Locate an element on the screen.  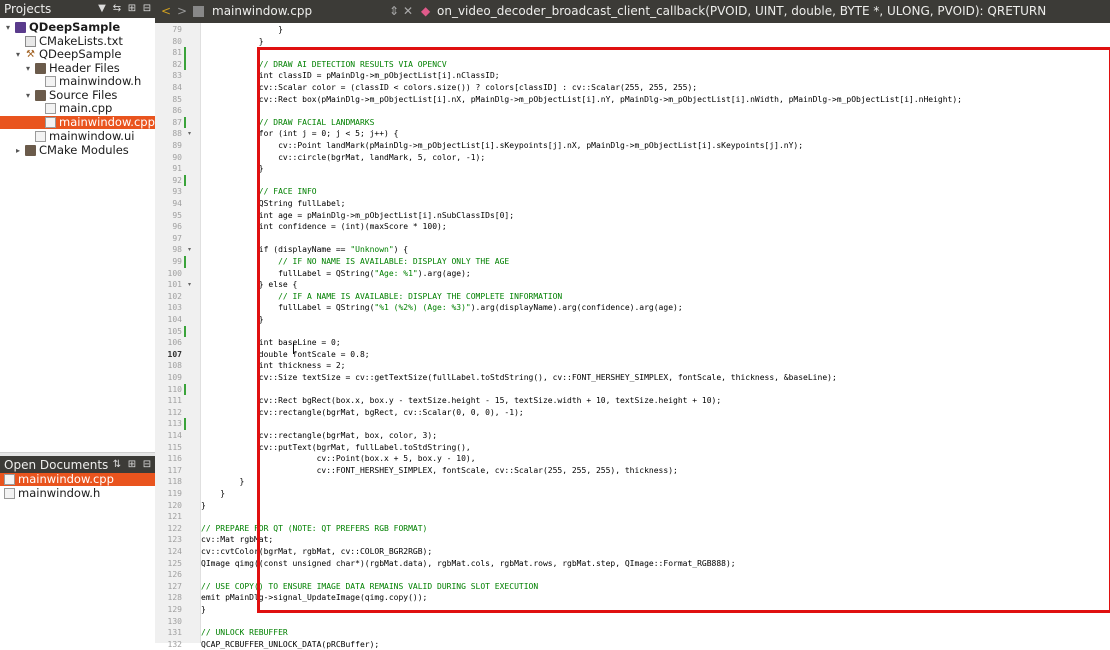
line-number: 85 is located at coordinates (177, 99).